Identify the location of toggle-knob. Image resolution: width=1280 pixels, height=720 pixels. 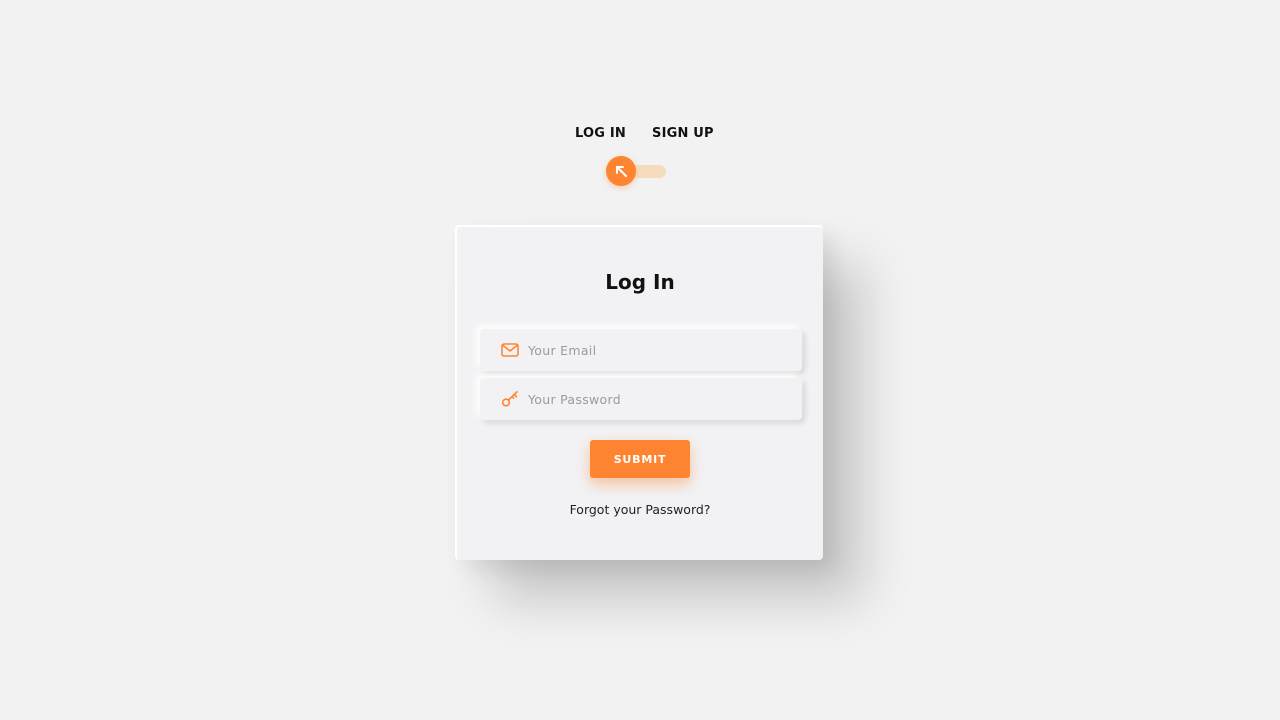
(621, 171).